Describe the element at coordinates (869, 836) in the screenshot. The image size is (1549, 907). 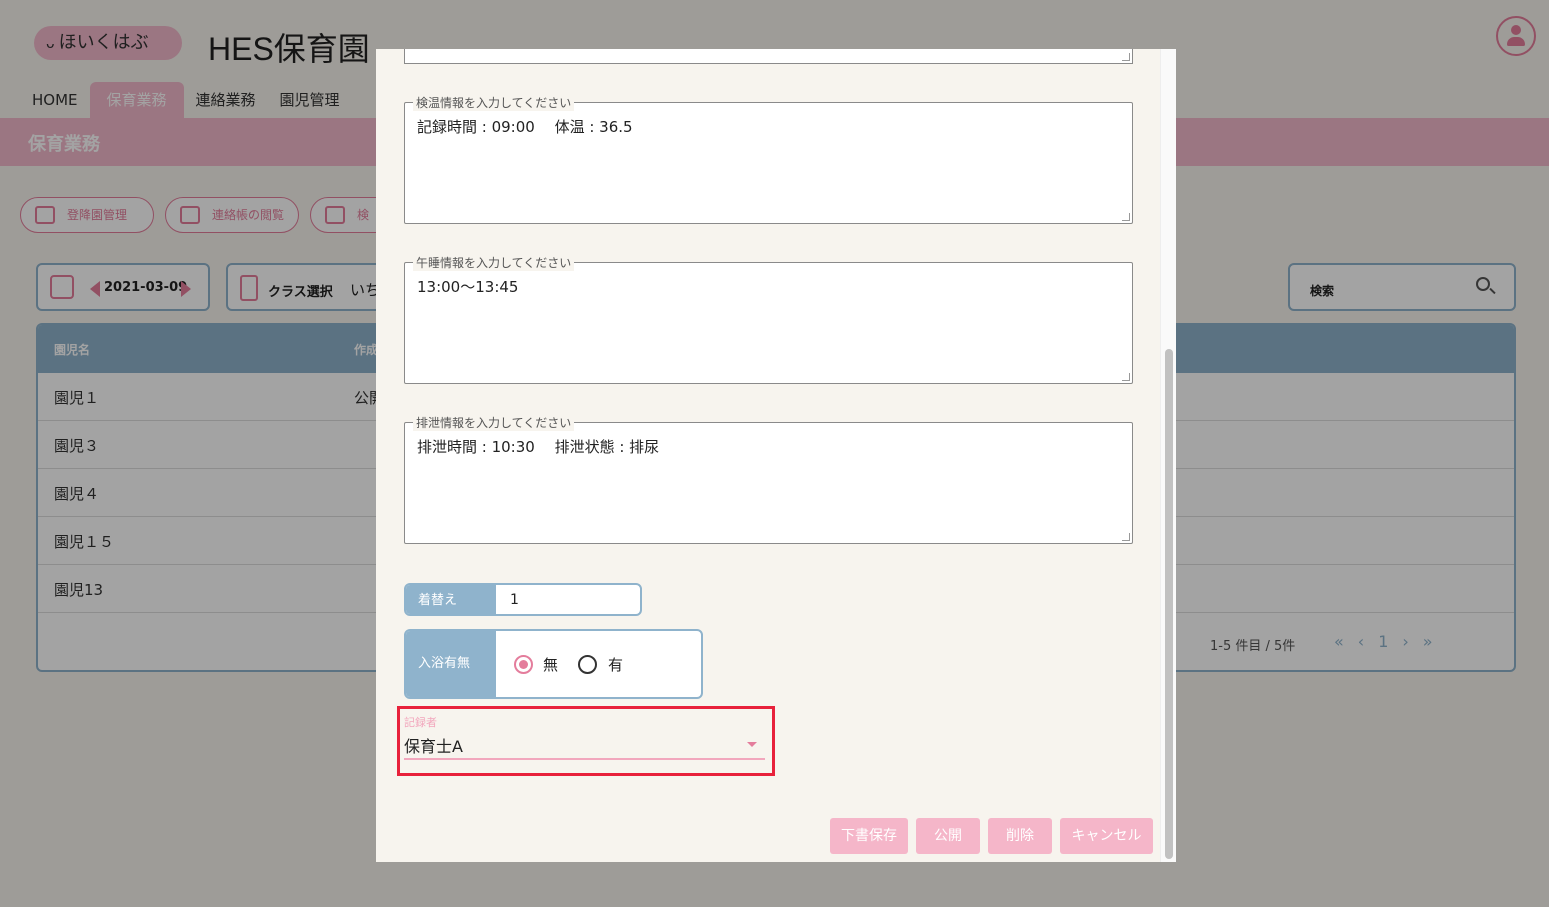
I see `draft-save-button: 下書保存` at that location.